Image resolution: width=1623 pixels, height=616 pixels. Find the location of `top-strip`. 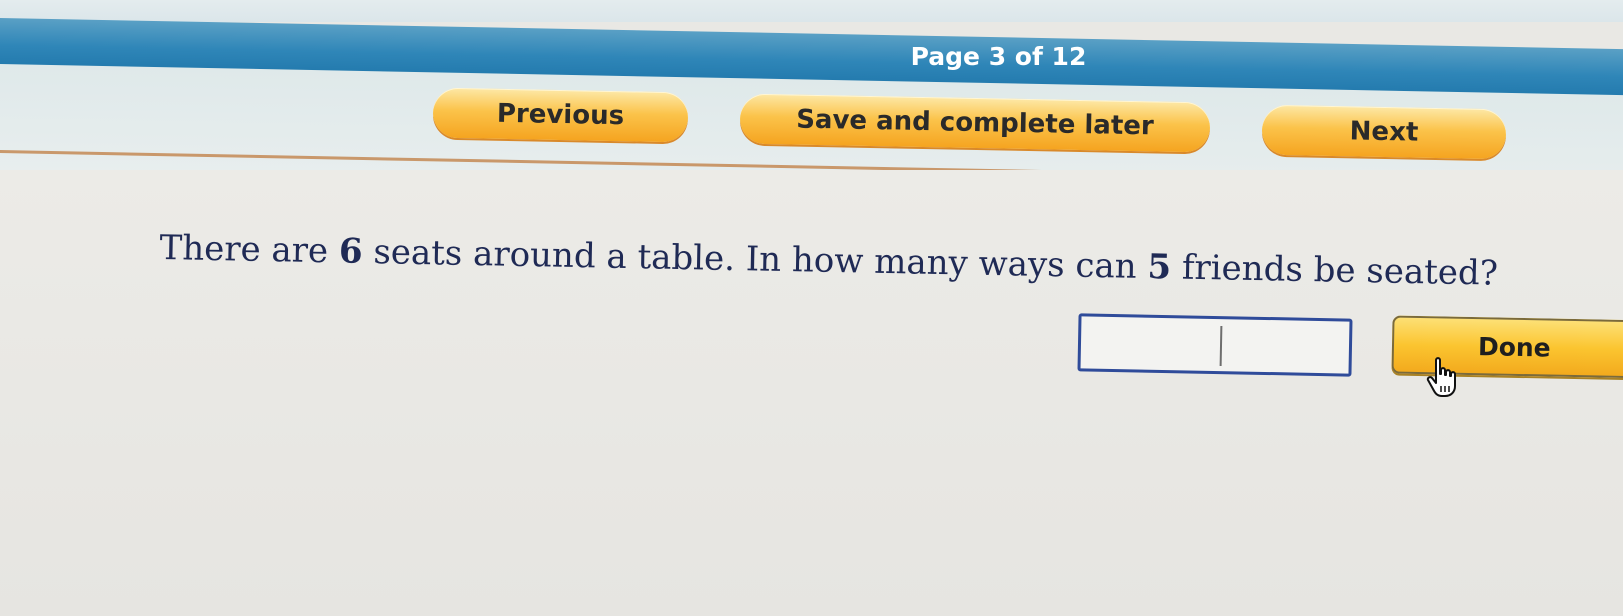

top-strip is located at coordinates (811, 11).